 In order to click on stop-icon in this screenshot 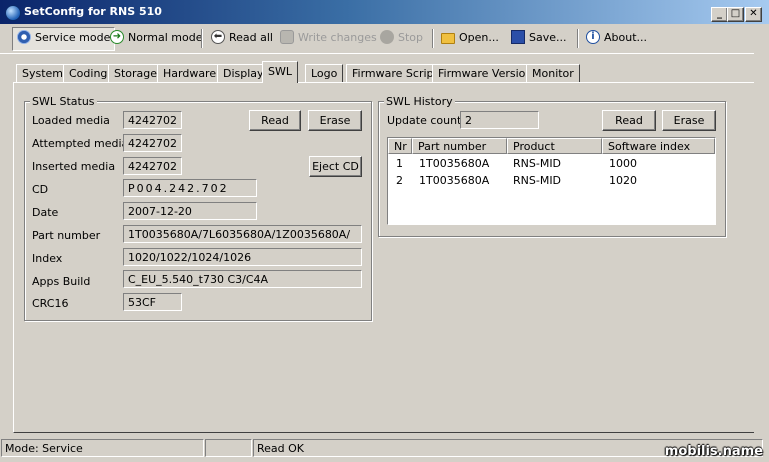, I will do `click(387, 37)`.